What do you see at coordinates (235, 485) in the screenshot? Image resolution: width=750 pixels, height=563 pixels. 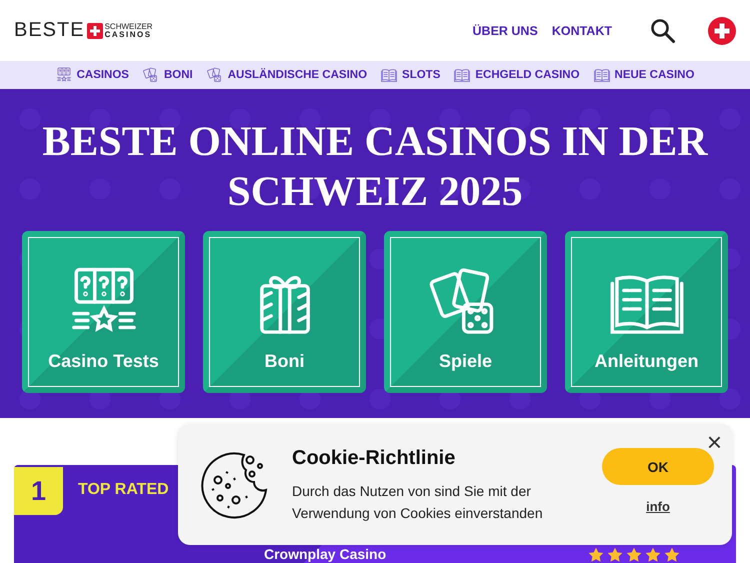 I see `cookie-icon` at bounding box center [235, 485].